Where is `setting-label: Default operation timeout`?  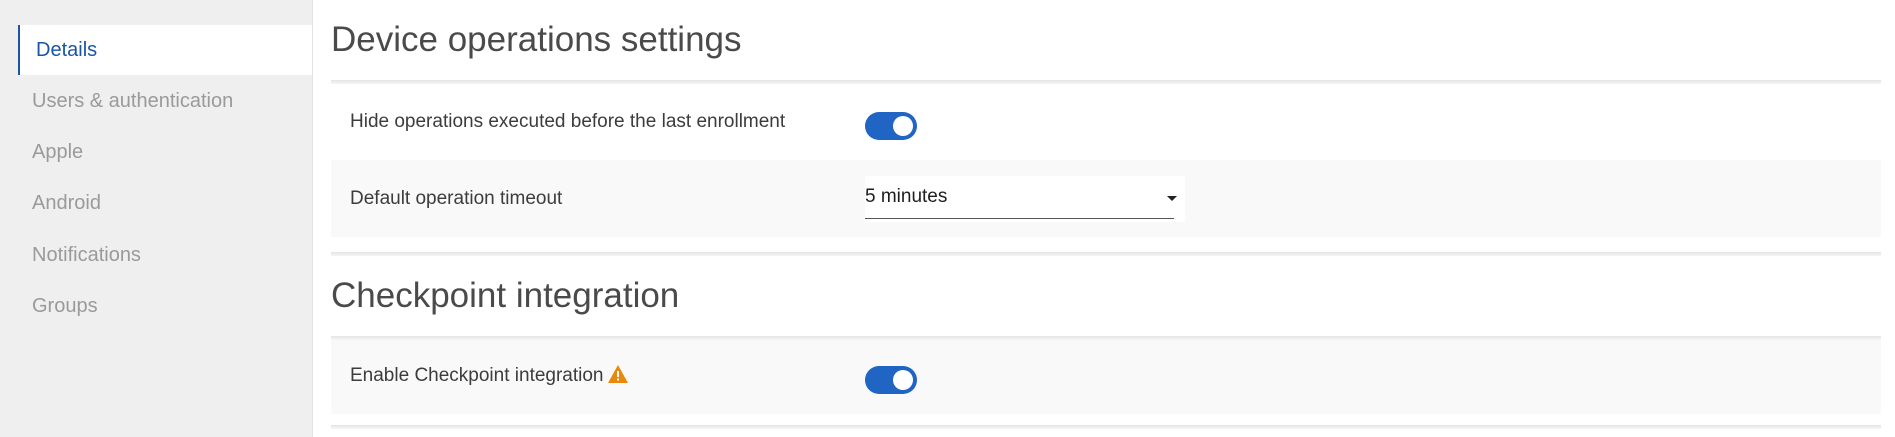
setting-label: Default operation timeout is located at coordinates (456, 198).